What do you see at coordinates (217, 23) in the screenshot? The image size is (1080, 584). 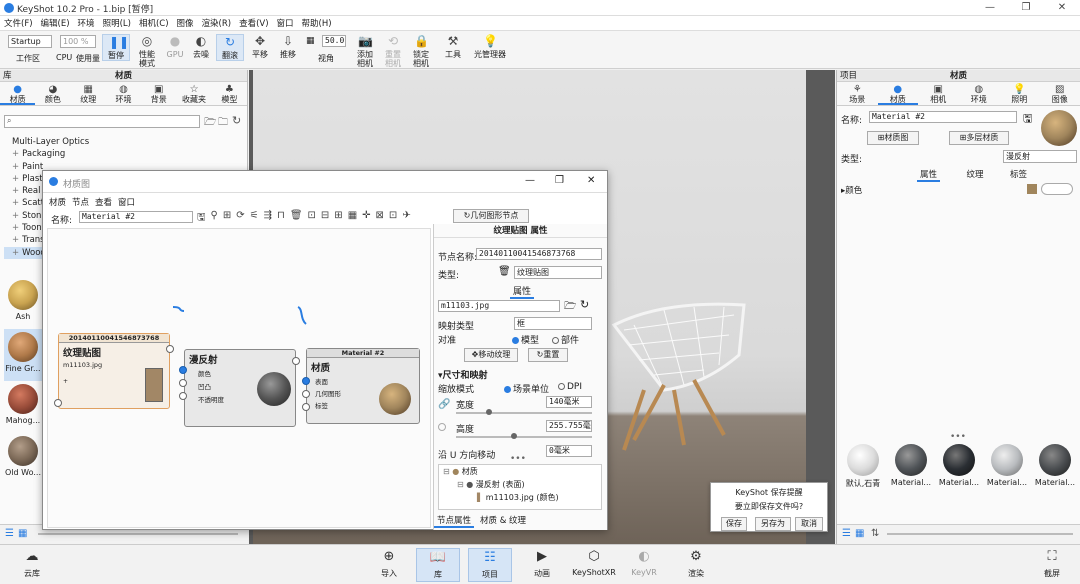 I see `menu-render: 渲染(R)` at bounding box center [217, 23].